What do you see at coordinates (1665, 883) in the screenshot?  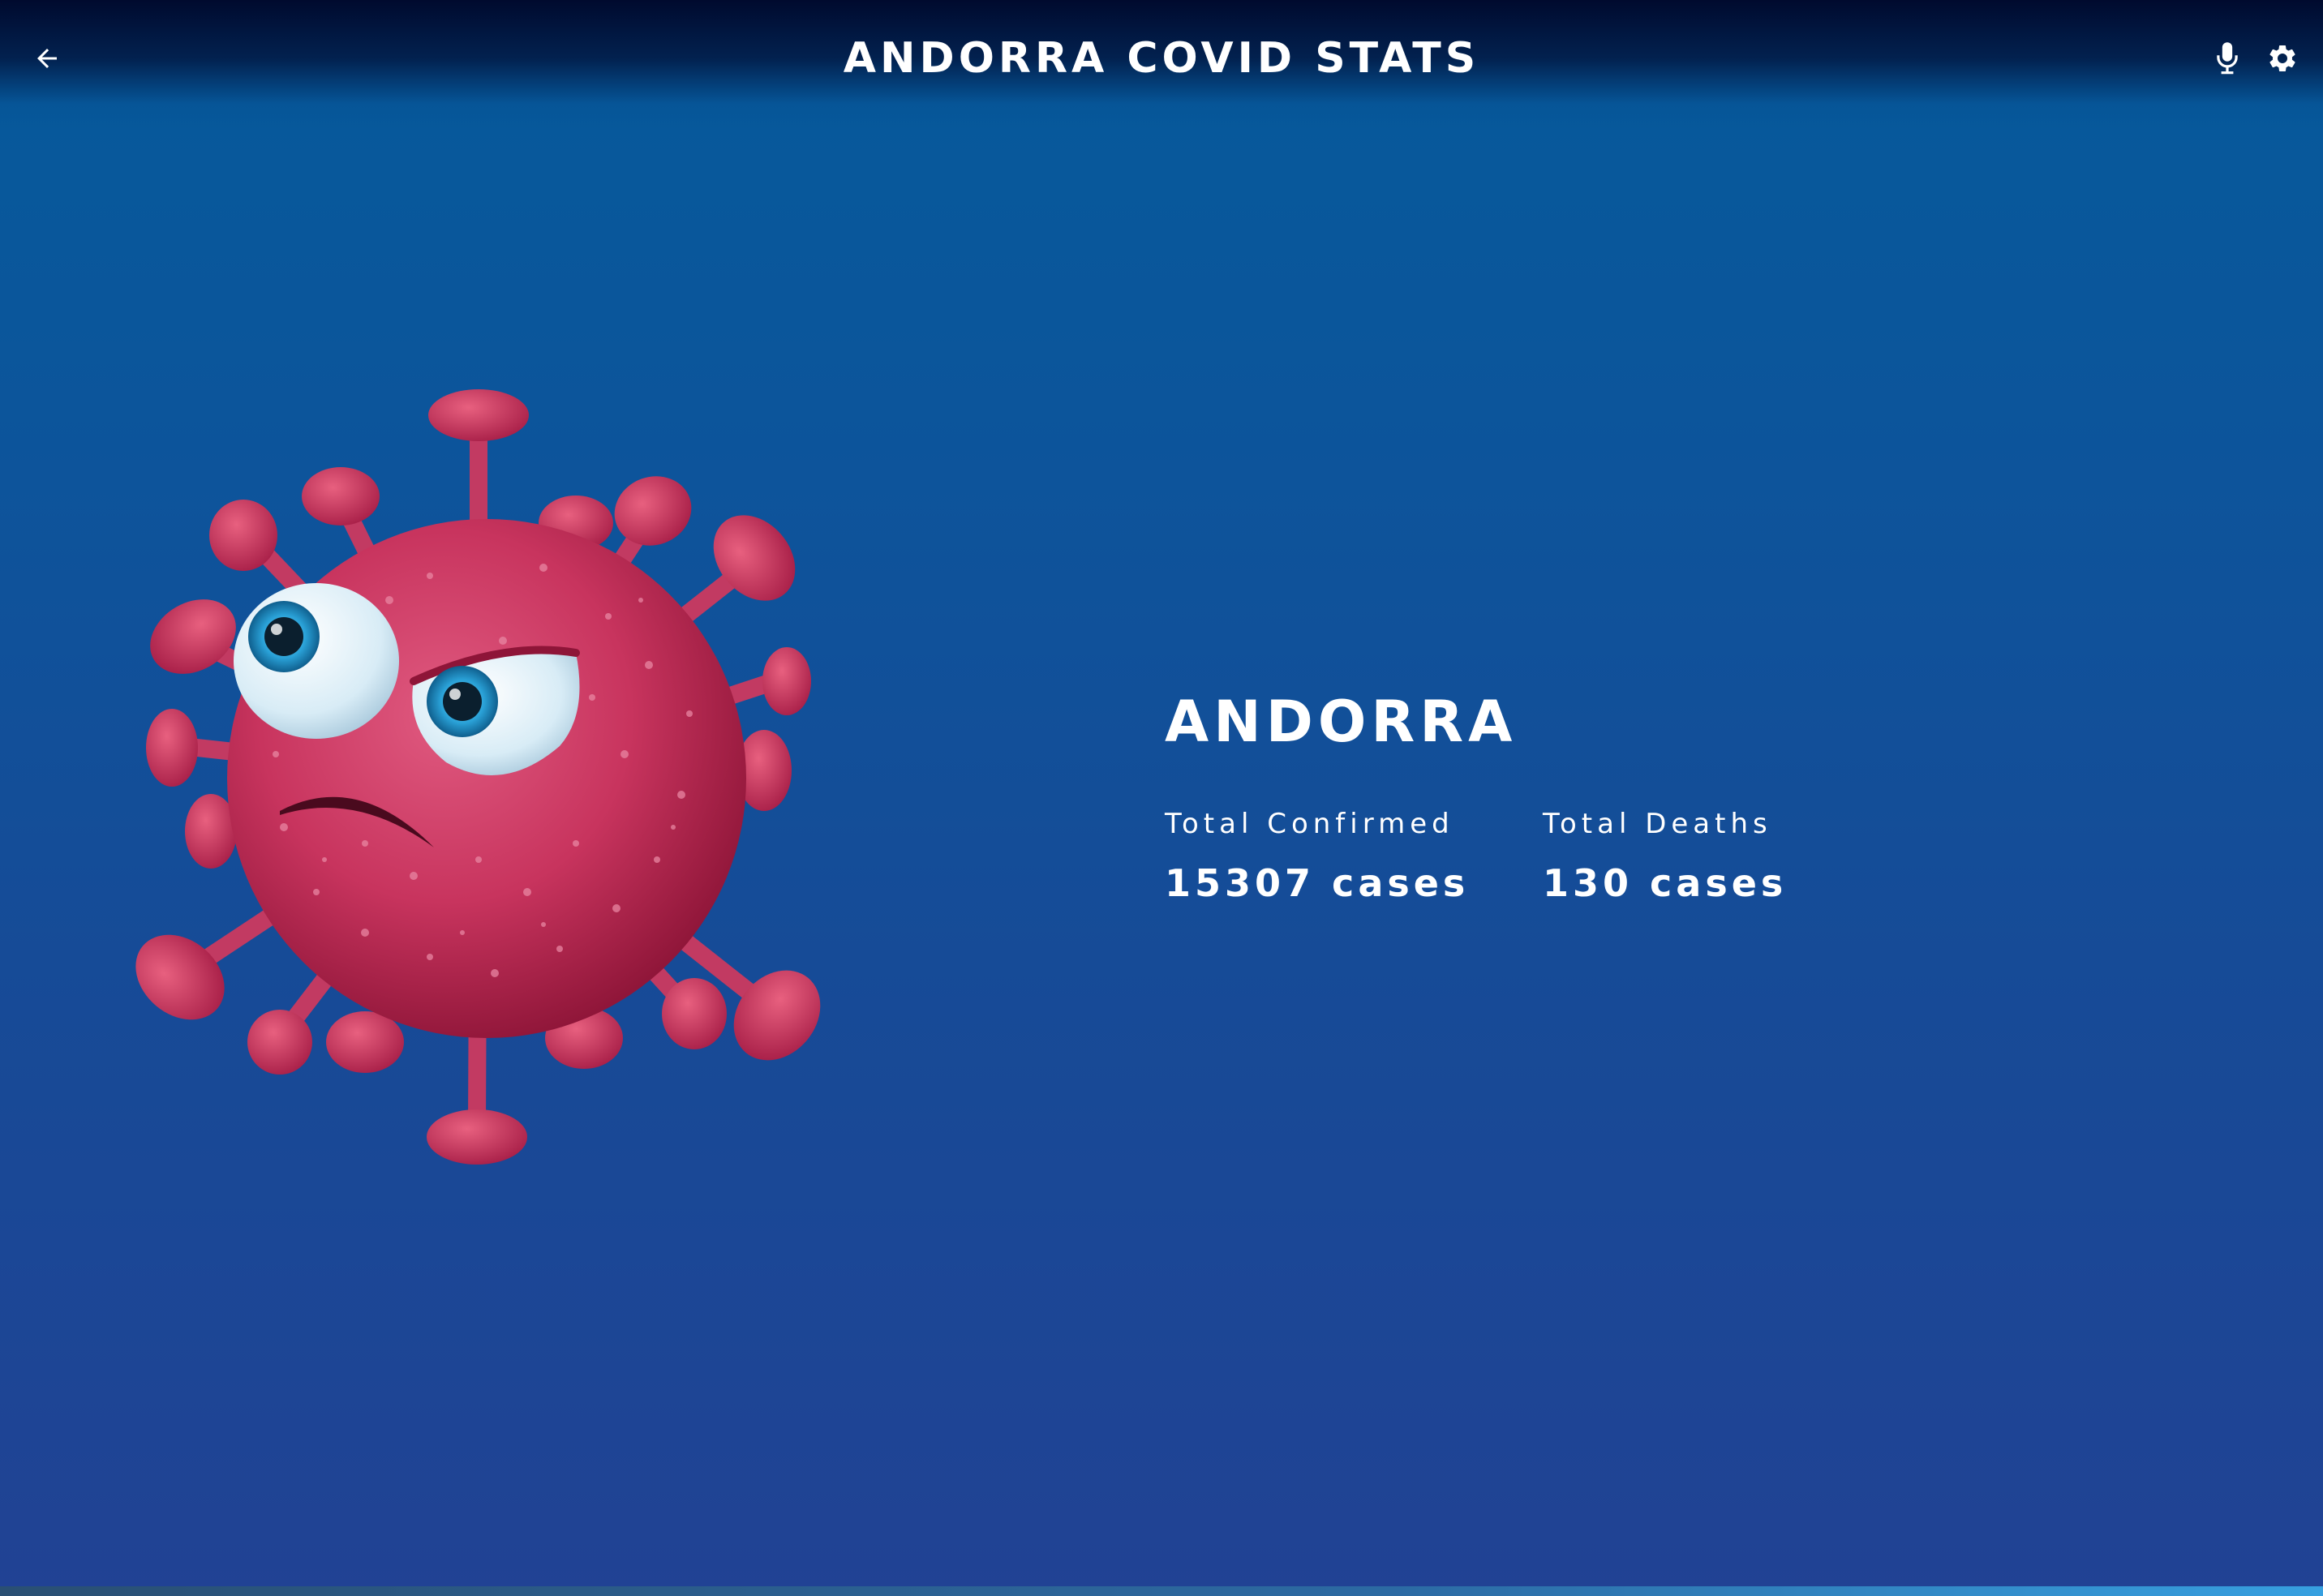 I see `total-deaths-value: 130 cases` at bounding box center [1665, 883].